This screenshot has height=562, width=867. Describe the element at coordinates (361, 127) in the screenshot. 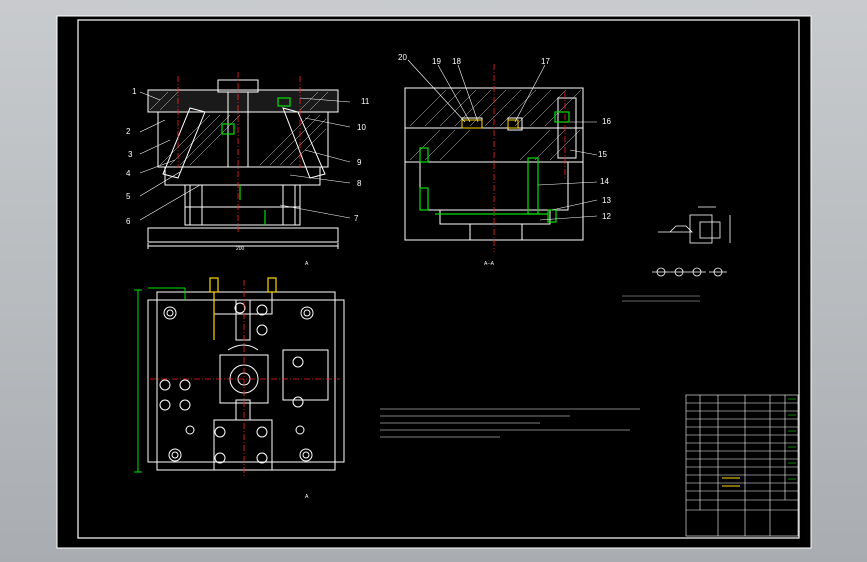

I see `callout-10: 10` at that location.